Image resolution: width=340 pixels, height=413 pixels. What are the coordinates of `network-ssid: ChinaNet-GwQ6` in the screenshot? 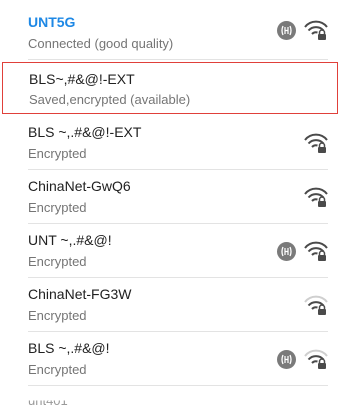 It's located at (79, 186).